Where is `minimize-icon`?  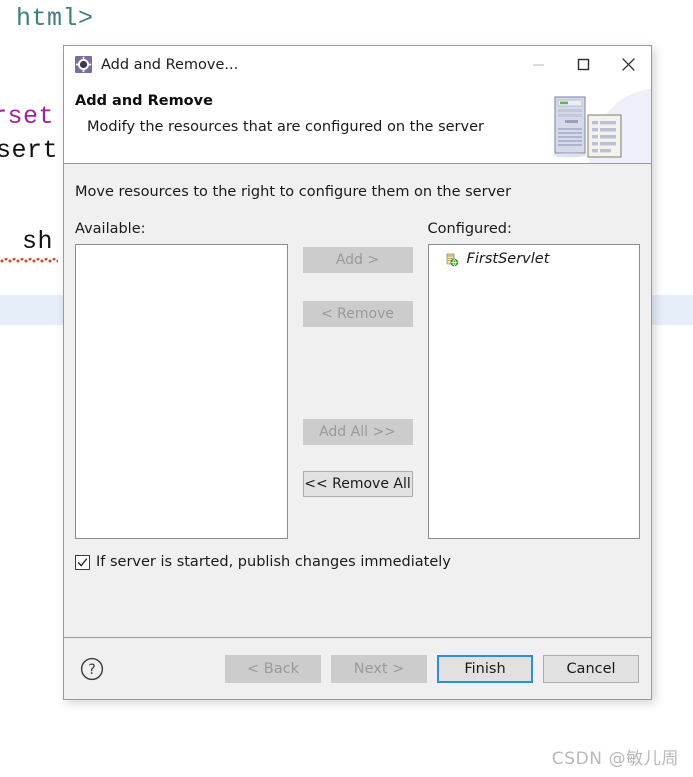
minimize-icon is located at coordinates (538, 65).